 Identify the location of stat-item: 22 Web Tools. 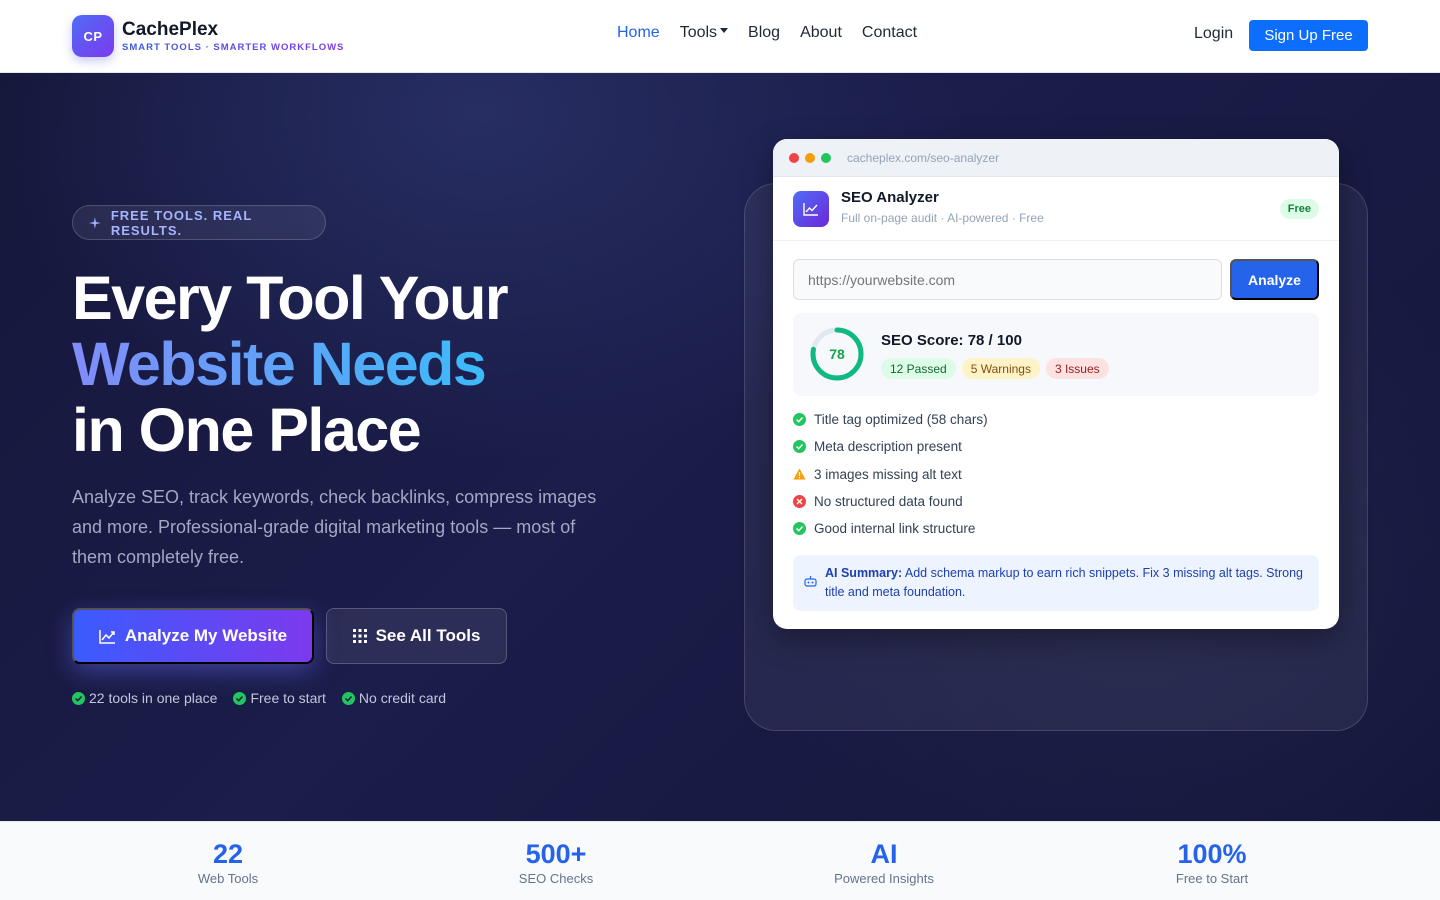
(228, 862).